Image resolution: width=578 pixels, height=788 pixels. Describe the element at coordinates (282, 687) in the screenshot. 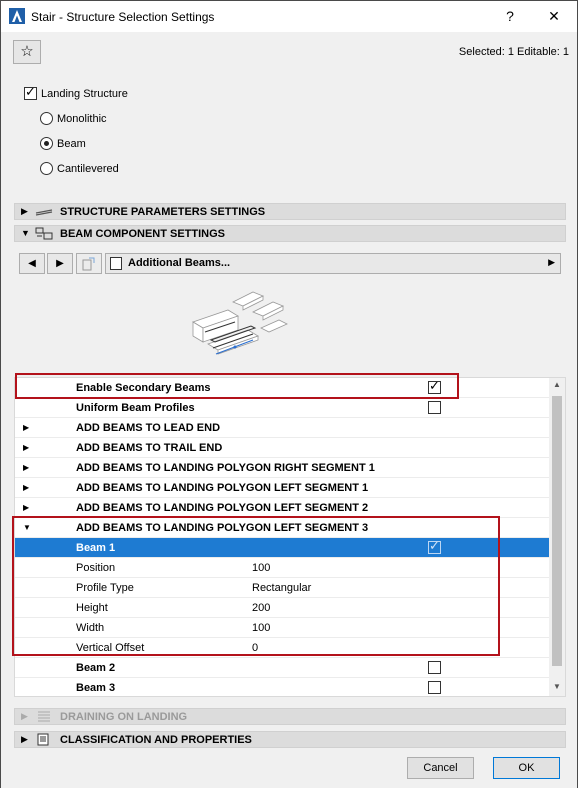

I see `list-row-beam-3: Beam 3` at that location.